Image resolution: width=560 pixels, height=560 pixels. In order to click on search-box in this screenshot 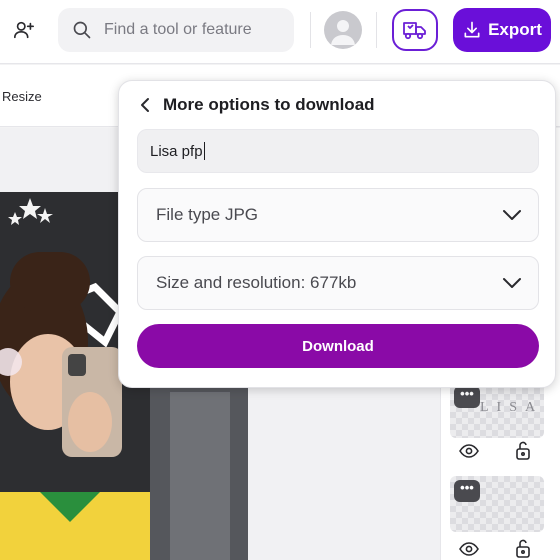, I will do `click(176, 30)`.